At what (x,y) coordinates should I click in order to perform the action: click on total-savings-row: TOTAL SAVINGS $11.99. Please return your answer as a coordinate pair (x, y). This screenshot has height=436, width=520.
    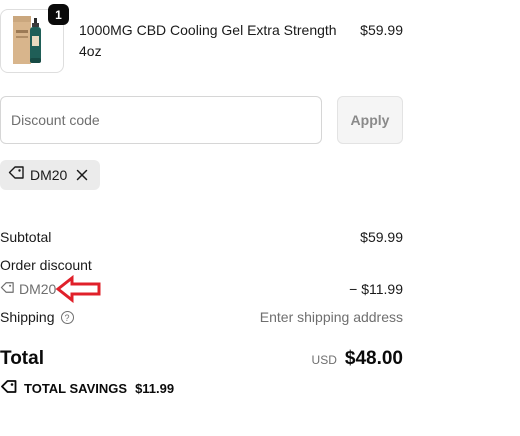
    Looking at the image, I should click on (87, 388).